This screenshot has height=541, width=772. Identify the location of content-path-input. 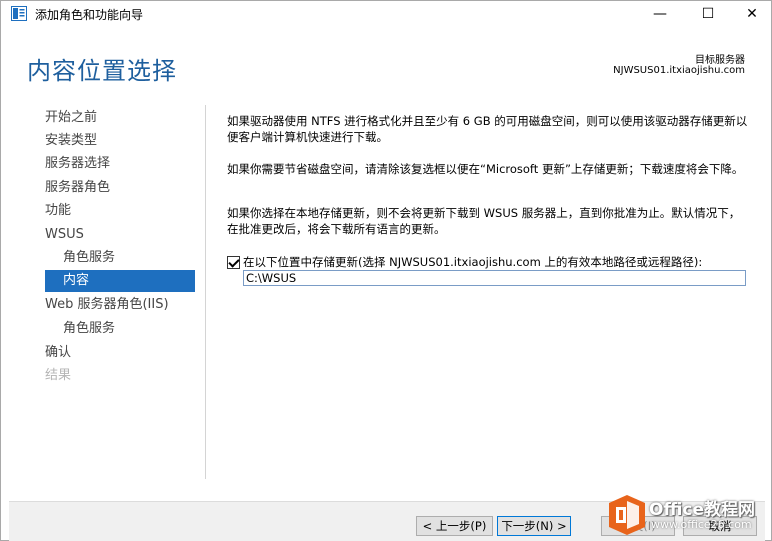
(494, 278).